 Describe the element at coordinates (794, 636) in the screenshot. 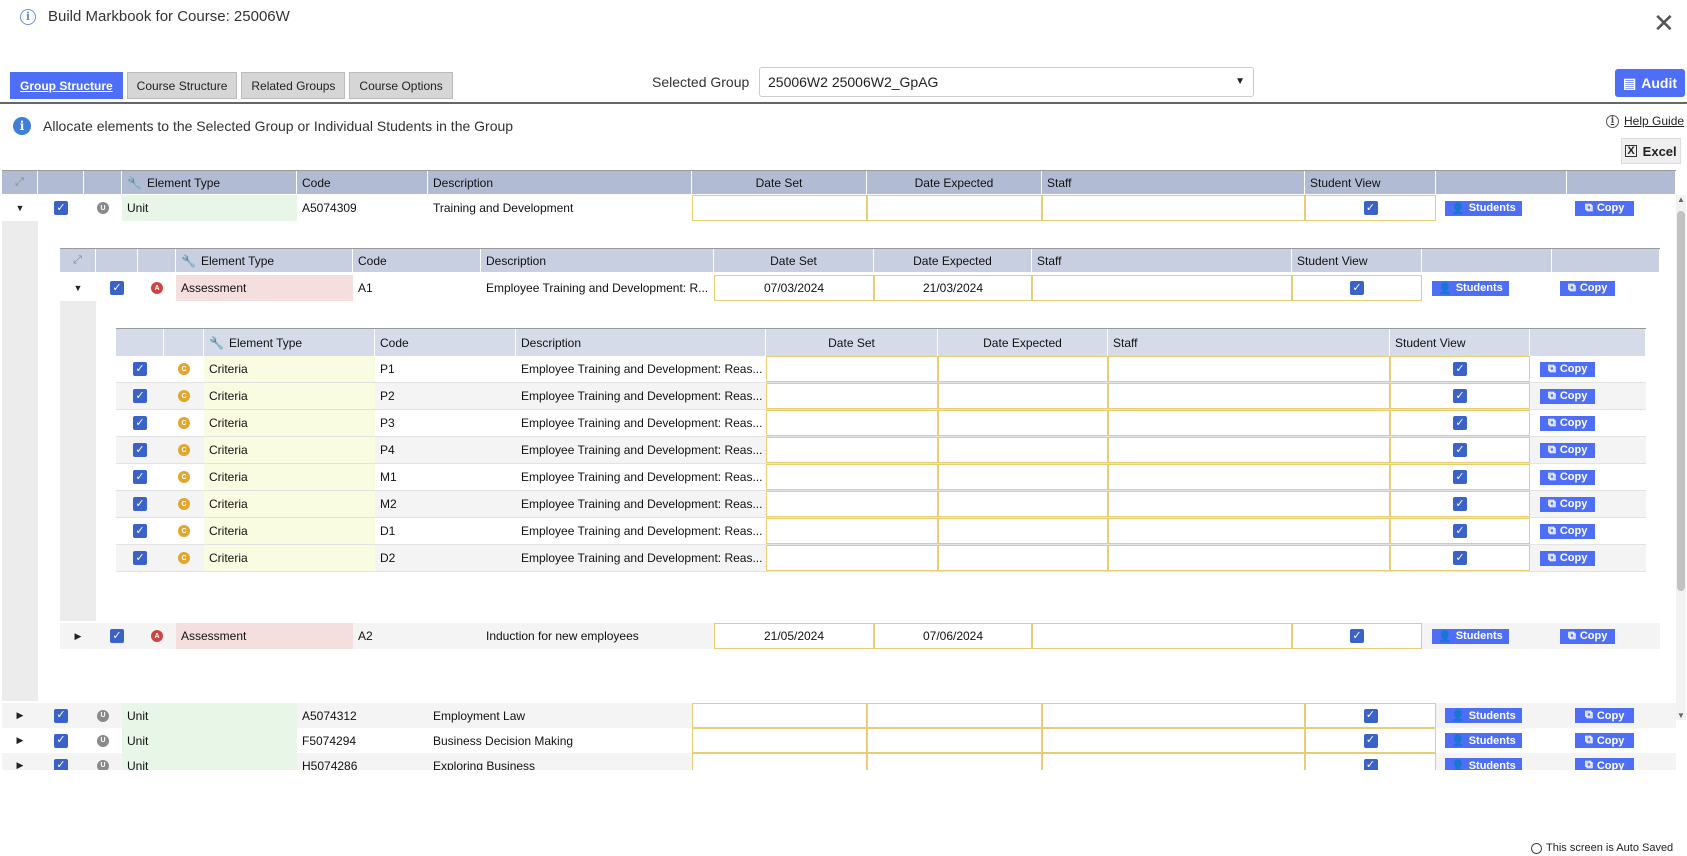

I see `date-set-field: 21/05/2024` at that location.